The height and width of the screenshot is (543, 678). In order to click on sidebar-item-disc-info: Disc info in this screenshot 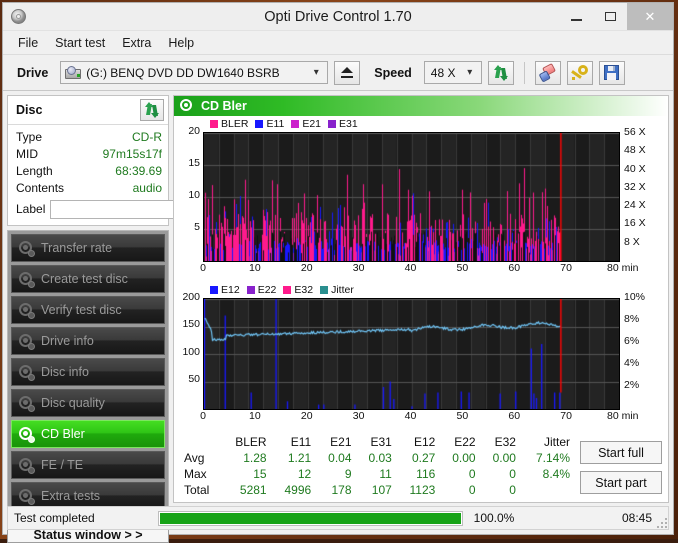, I will do `click(88, 372)`.